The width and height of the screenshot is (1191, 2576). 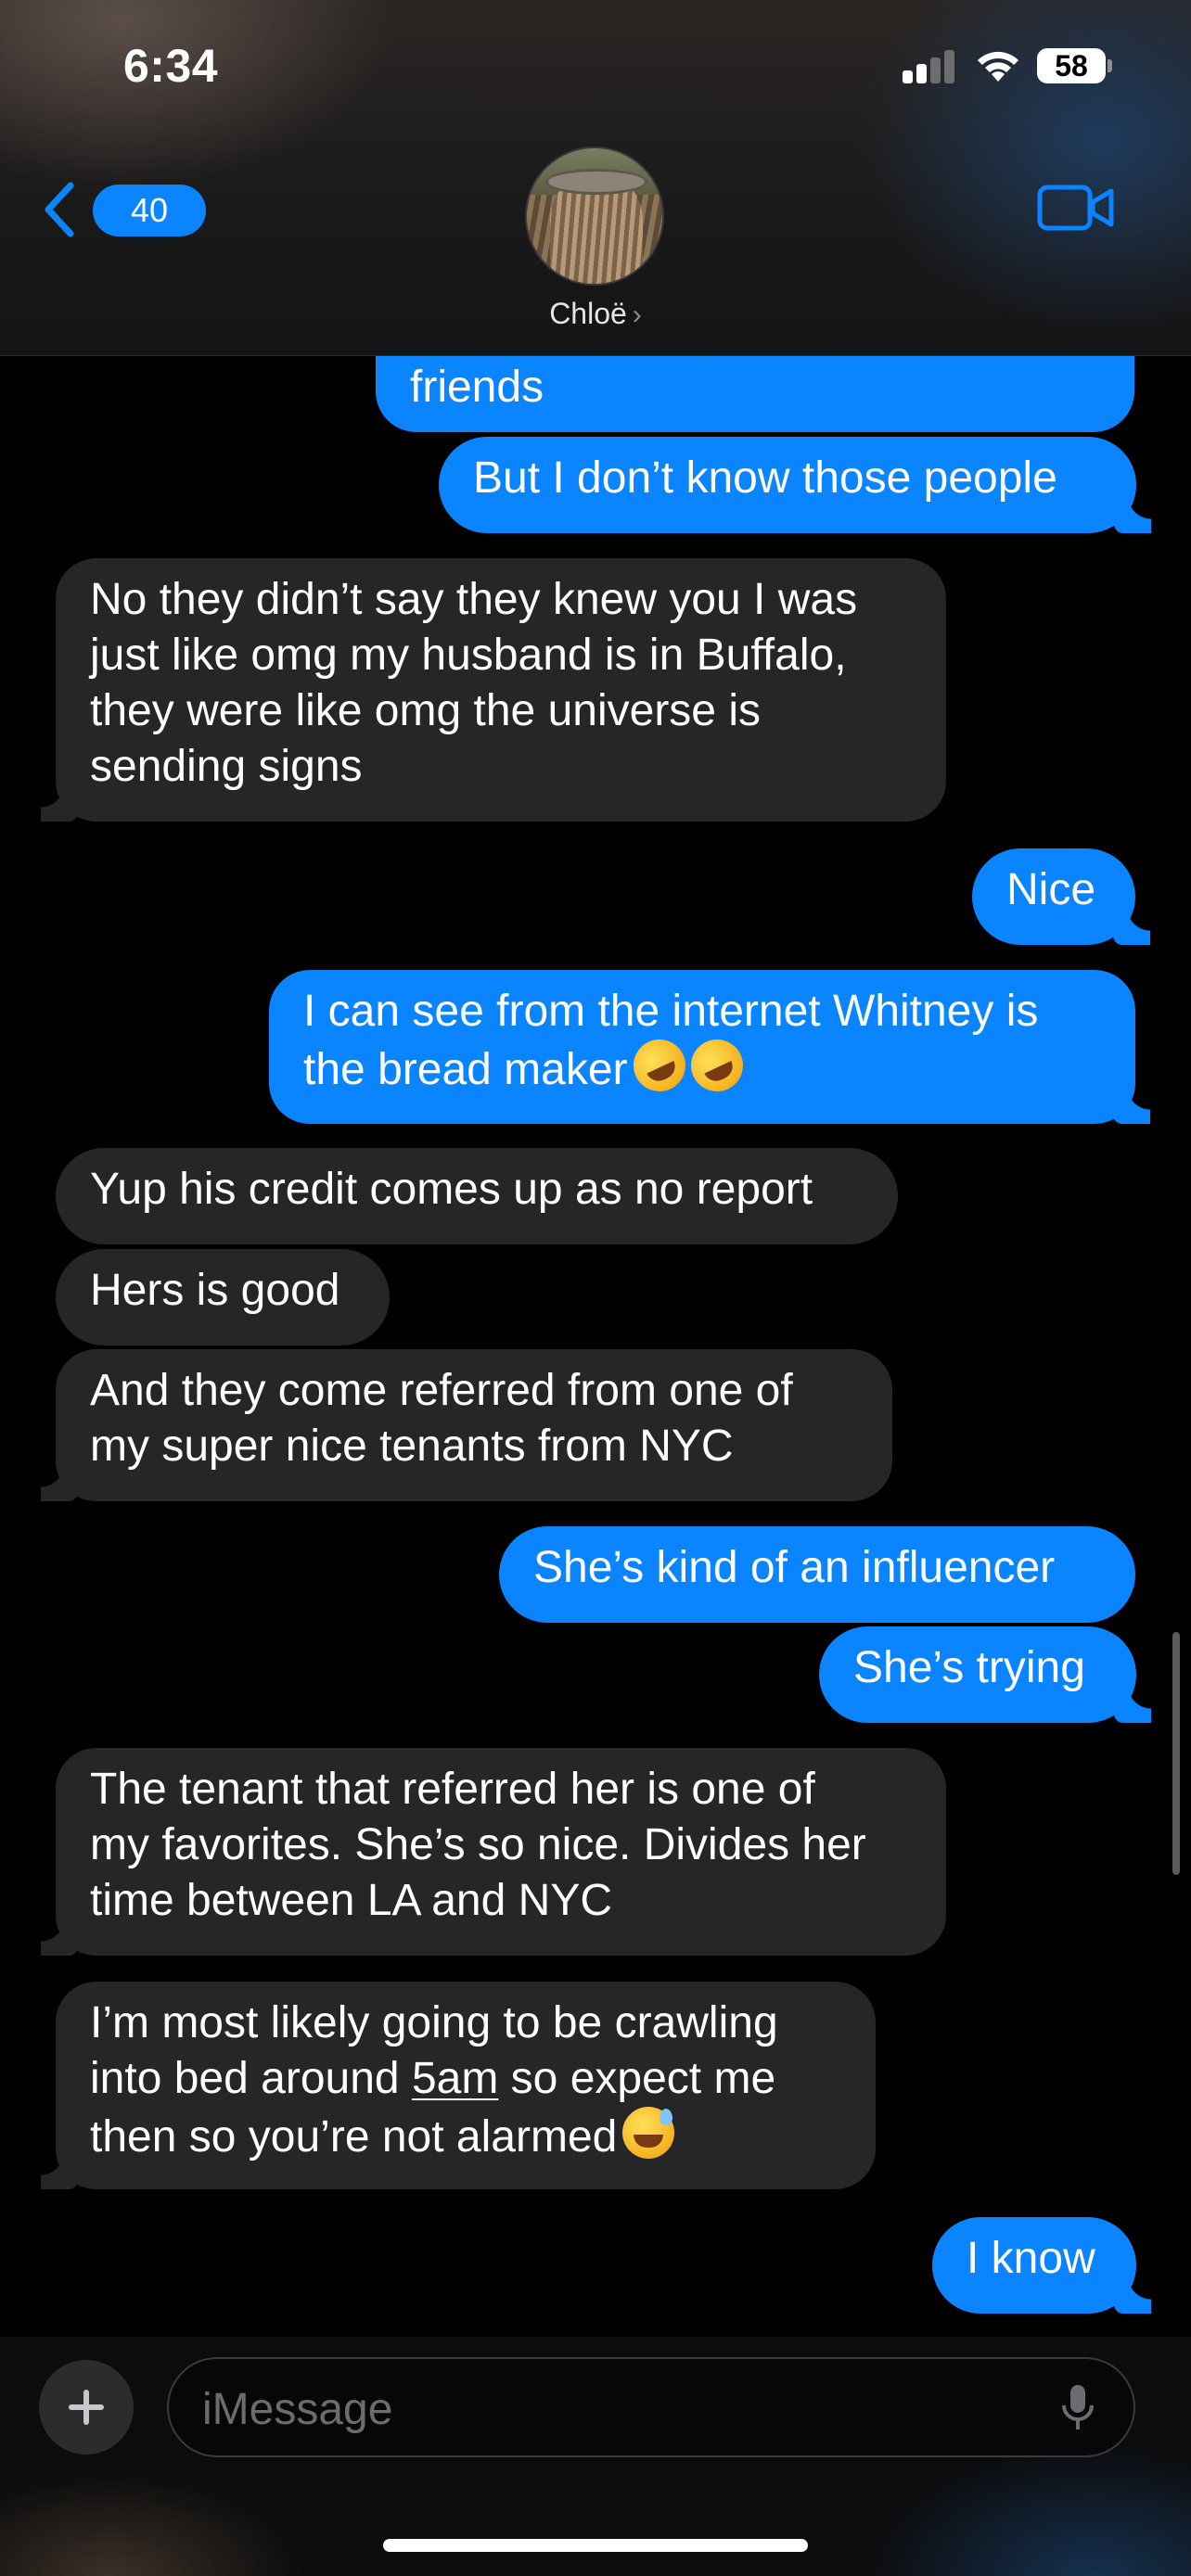 What do you see at coordinates (149, 211) in the screenshot?
I see `unread-count-badge: 40` at bounding box center [149, 211].